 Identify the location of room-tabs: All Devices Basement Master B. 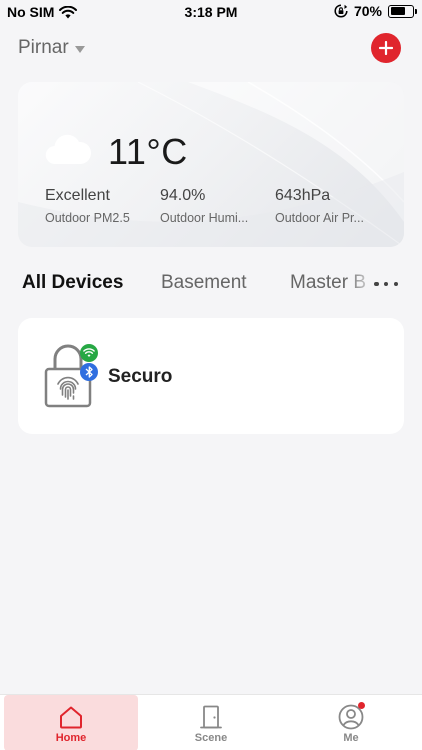
(211, 286).